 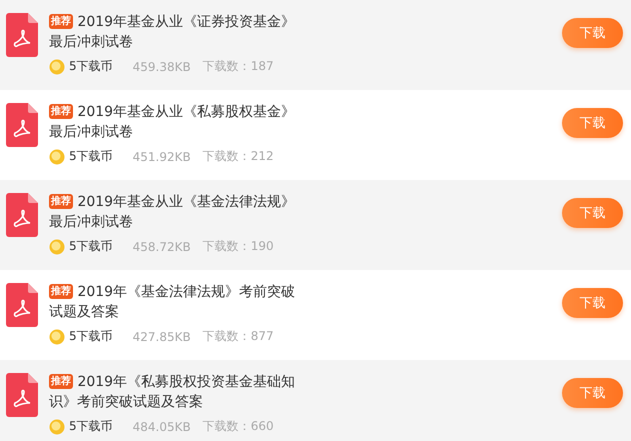 I want to click on file-title-line: 2019年基金从业《私募股权基金》, so click(x=186, y=112).